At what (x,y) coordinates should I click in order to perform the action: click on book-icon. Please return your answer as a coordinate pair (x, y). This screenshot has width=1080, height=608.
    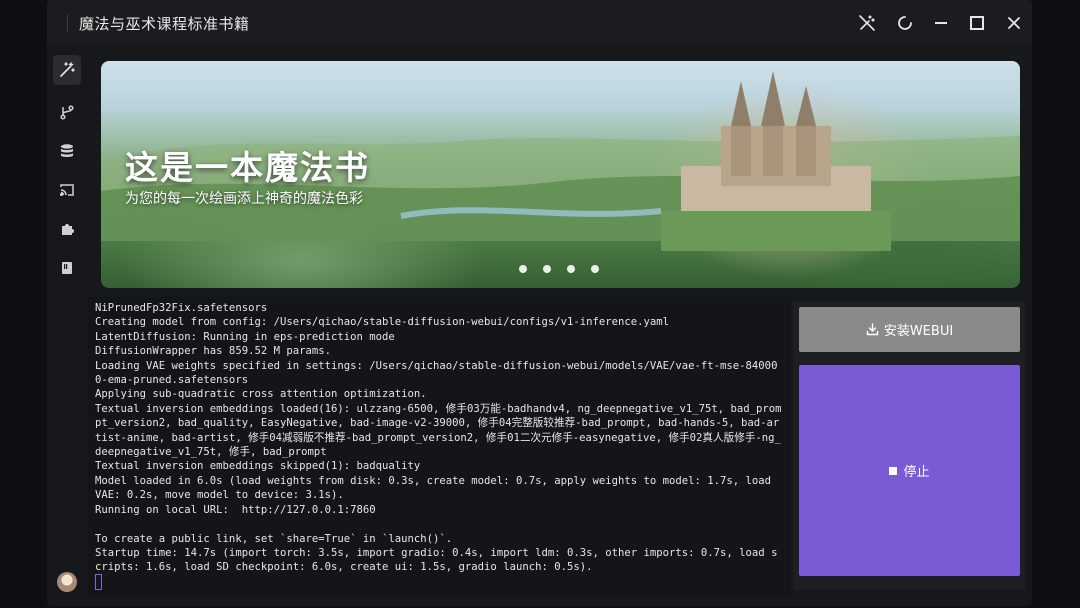
    Looking at the image, I should click on (67, 268).